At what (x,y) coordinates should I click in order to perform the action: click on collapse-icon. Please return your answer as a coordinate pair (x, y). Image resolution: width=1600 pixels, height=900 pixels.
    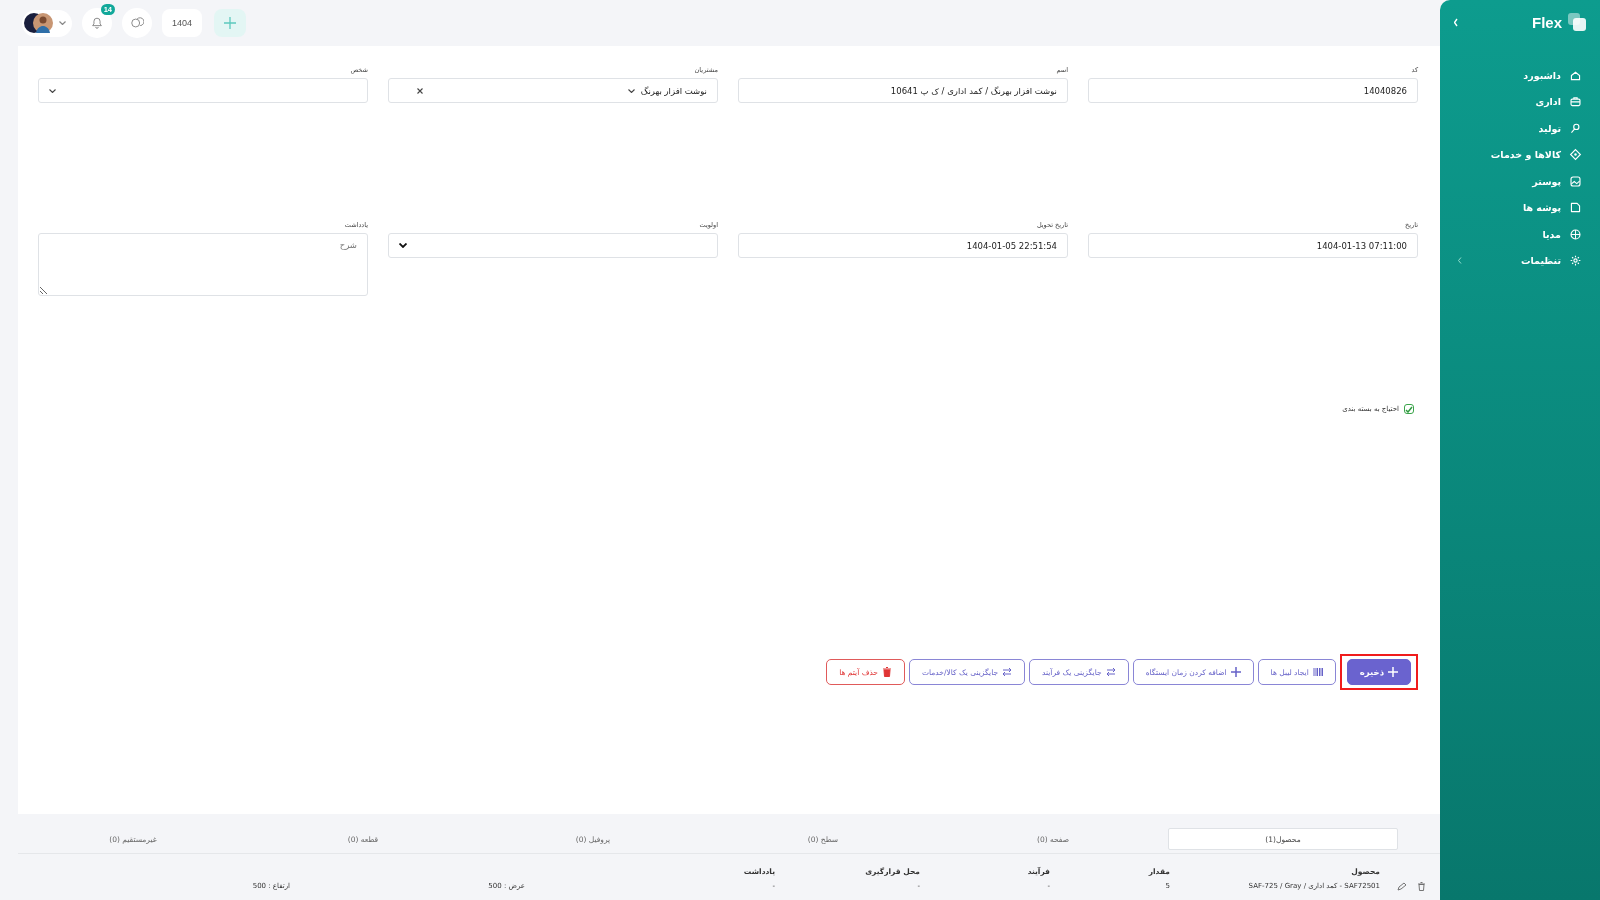
    Looking at the image, I should click on (1456, 22).